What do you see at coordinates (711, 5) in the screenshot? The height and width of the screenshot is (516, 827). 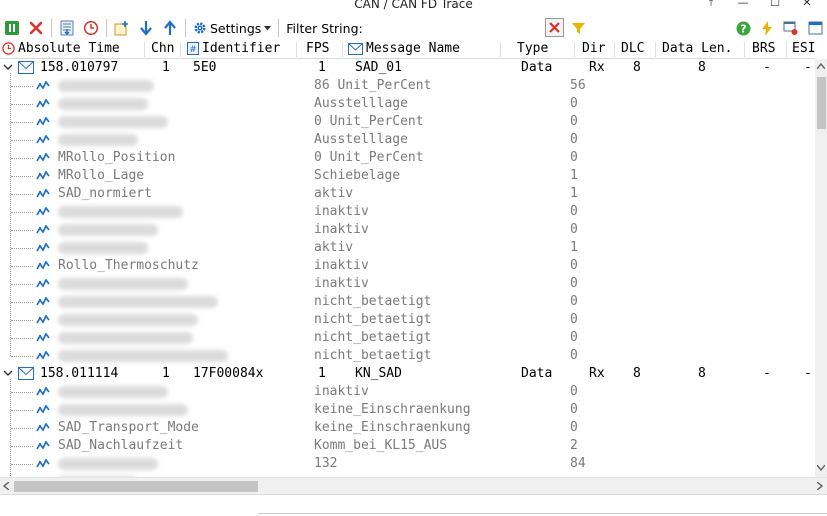 I see `pin-window-button: ⤒` at bounding box center [711, 5].